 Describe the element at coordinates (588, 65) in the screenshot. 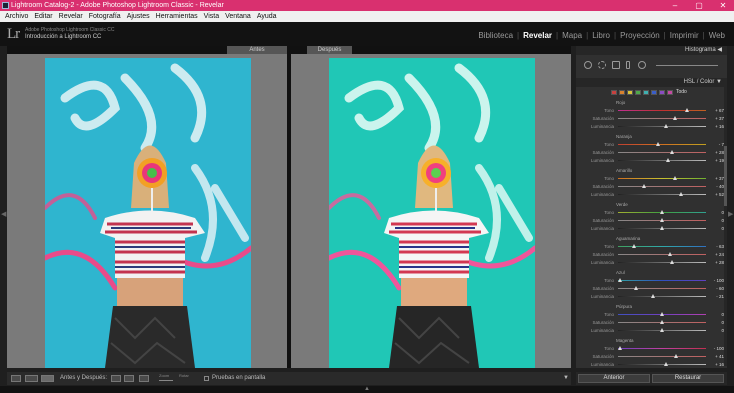

I see `crop-tool-icon` at that location.